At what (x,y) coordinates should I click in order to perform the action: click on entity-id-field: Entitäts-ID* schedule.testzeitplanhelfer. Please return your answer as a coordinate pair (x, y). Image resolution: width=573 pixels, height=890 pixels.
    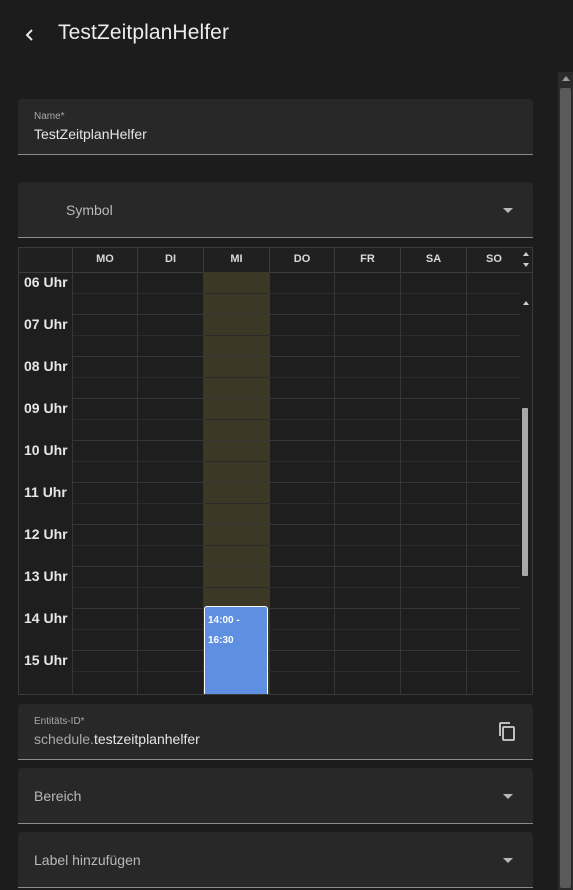
    Looking at the image, I should click on (275, 732).